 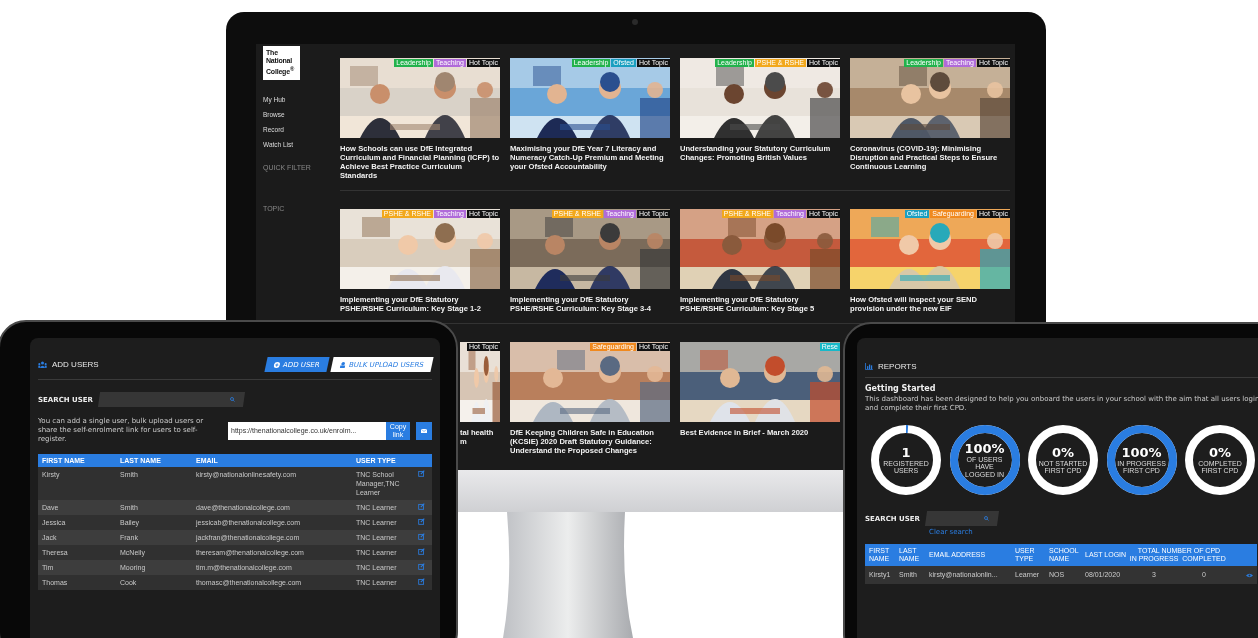 What do you see at coordinates (869, 366) in the screenshot?
I see `bar-chart-icon` at bounding box center [869, 366].